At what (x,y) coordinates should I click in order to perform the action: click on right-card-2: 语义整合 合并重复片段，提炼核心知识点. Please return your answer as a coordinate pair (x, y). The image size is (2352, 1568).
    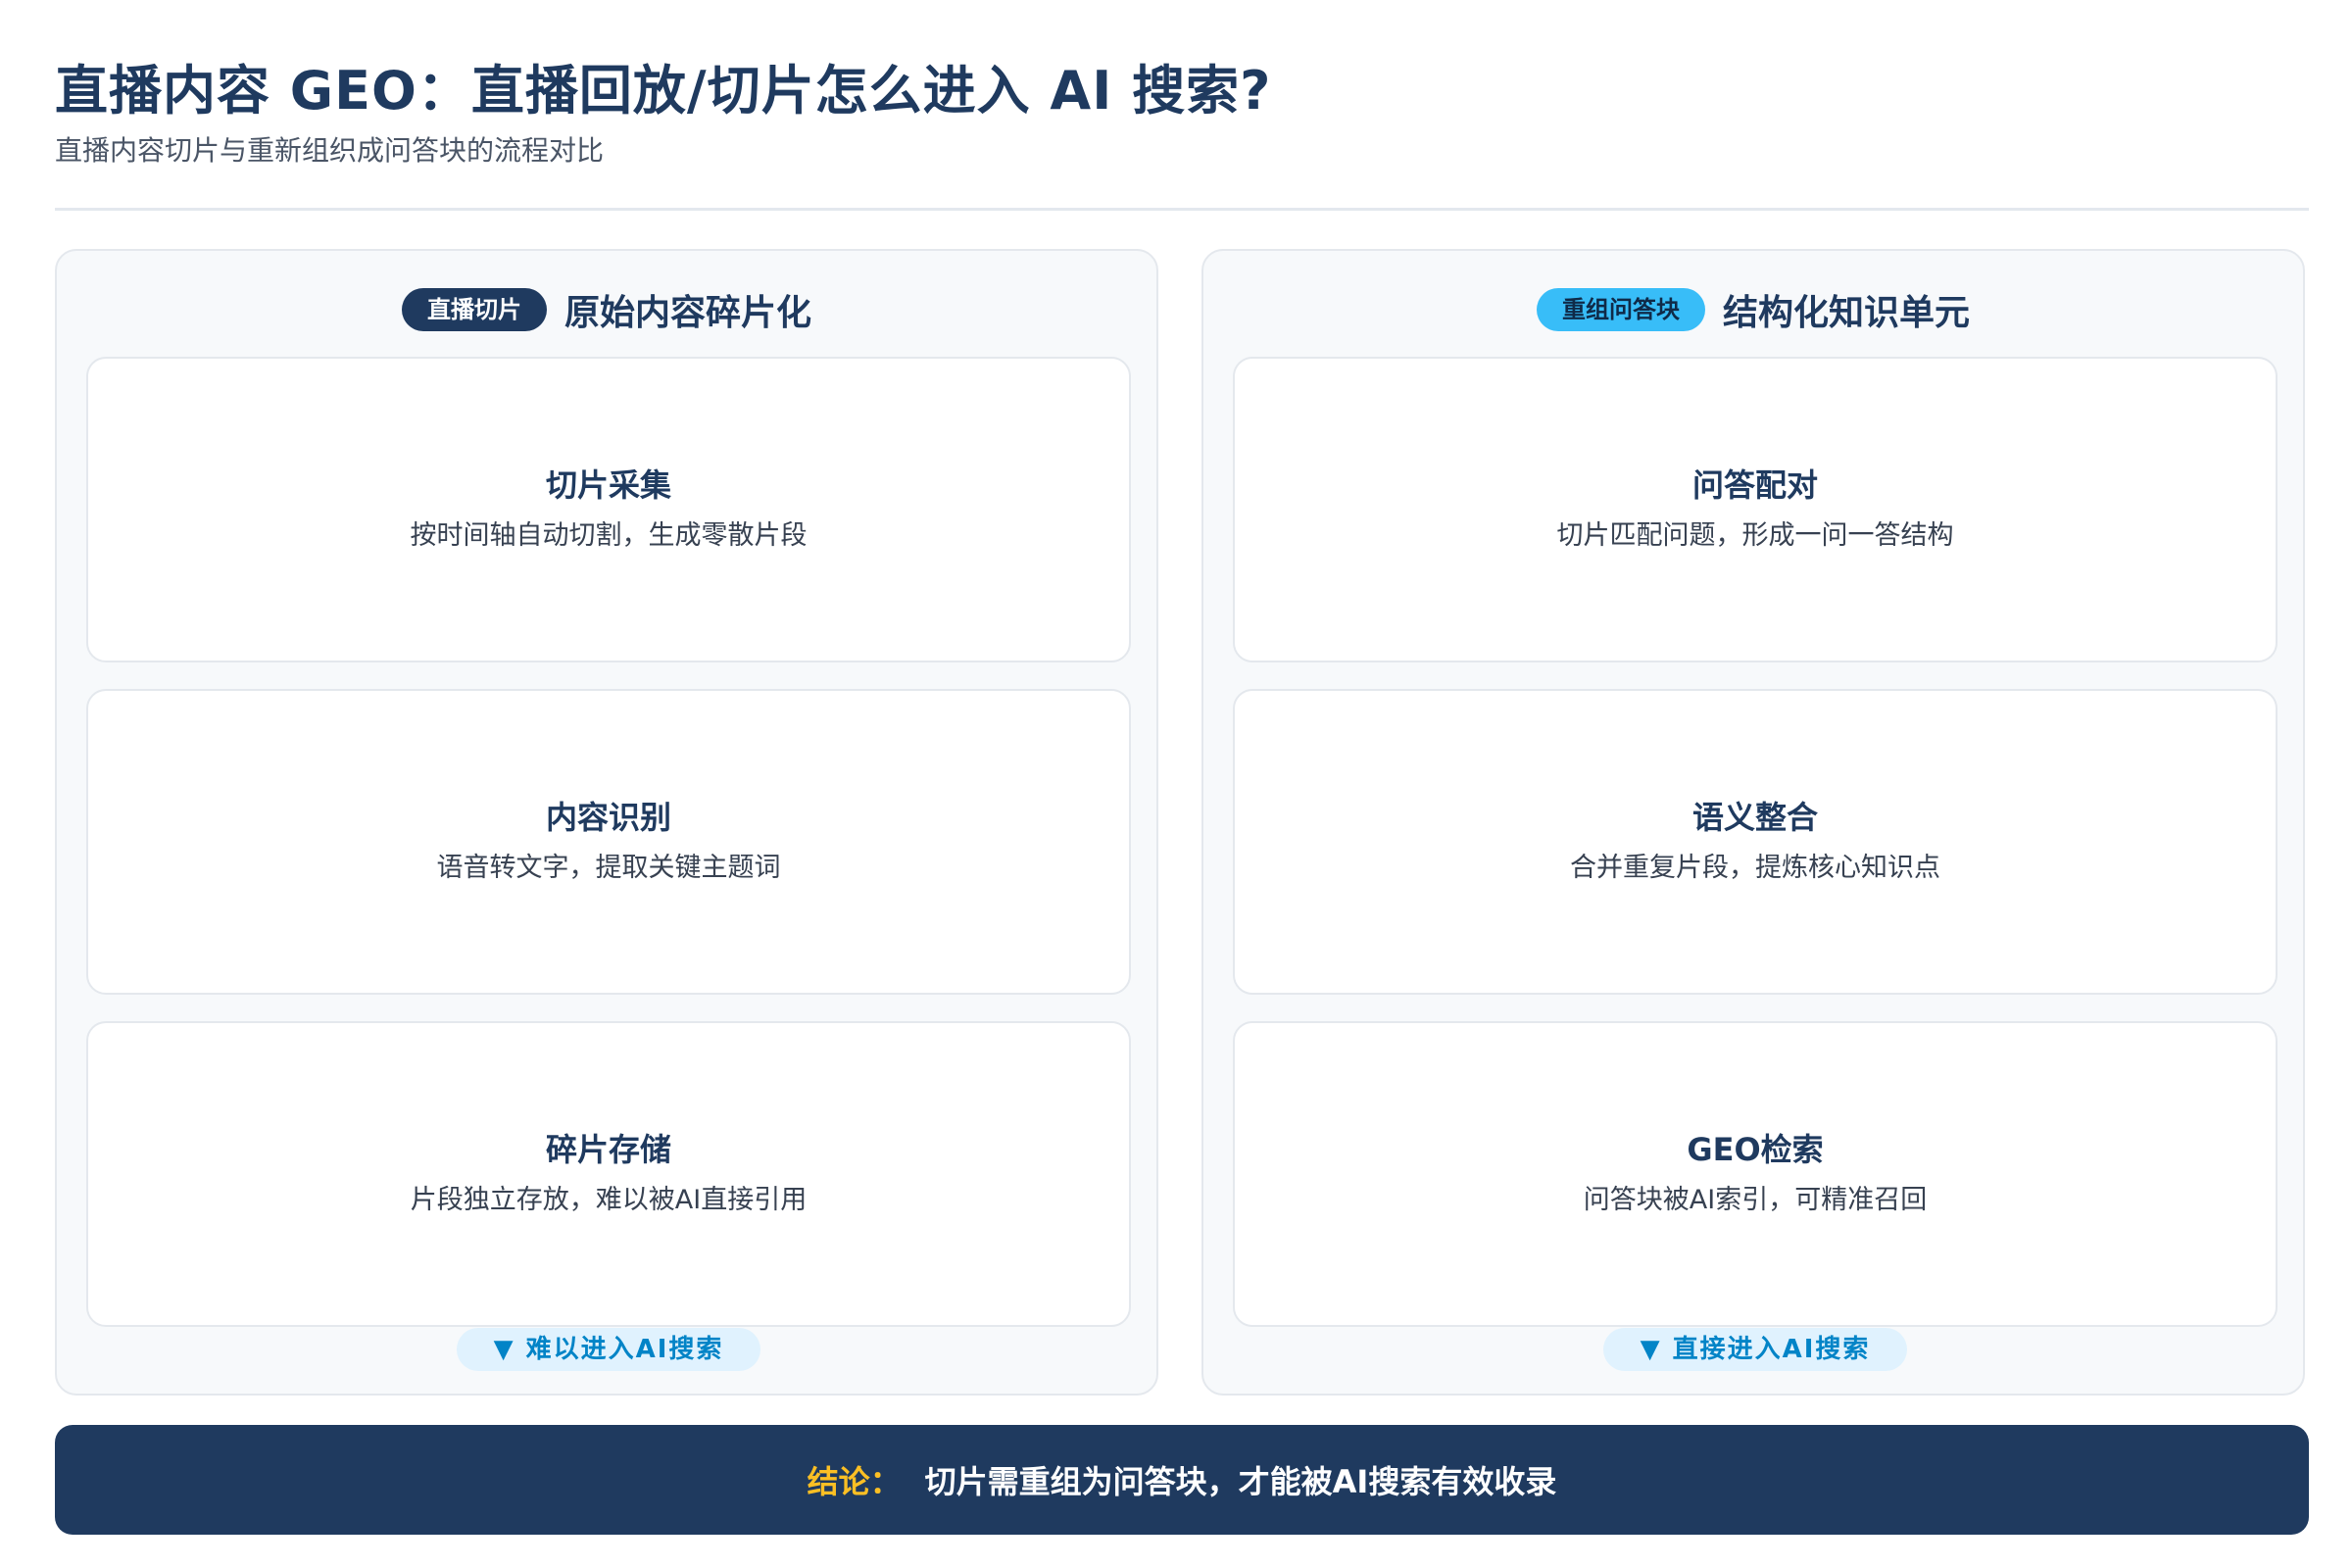
    Looking at the image, I should click on (1756, 842).